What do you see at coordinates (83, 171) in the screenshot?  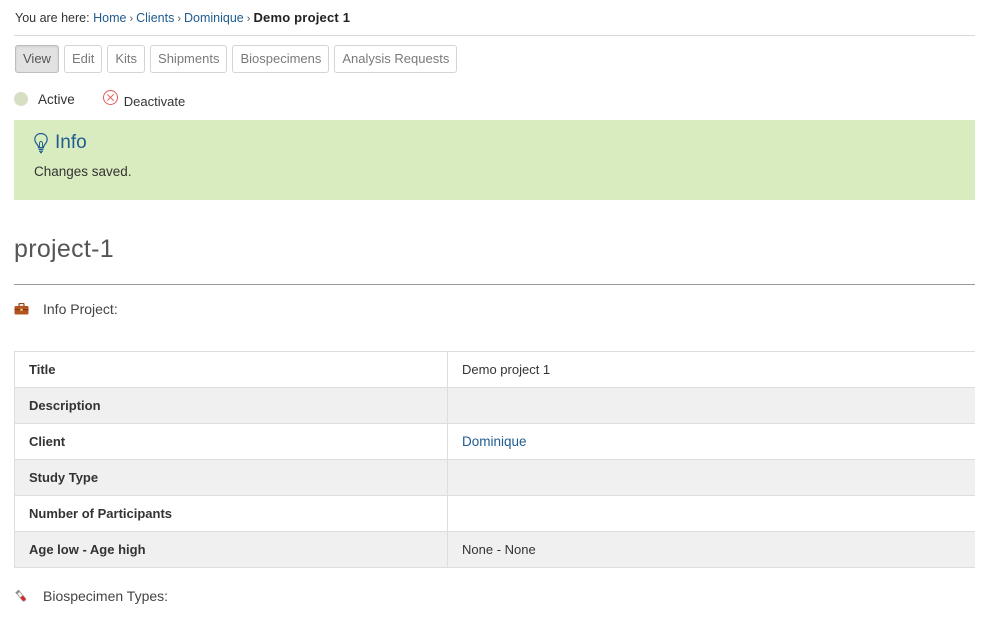 I see `info-message-text: Changes saved.` at bounding box center [83, 171].